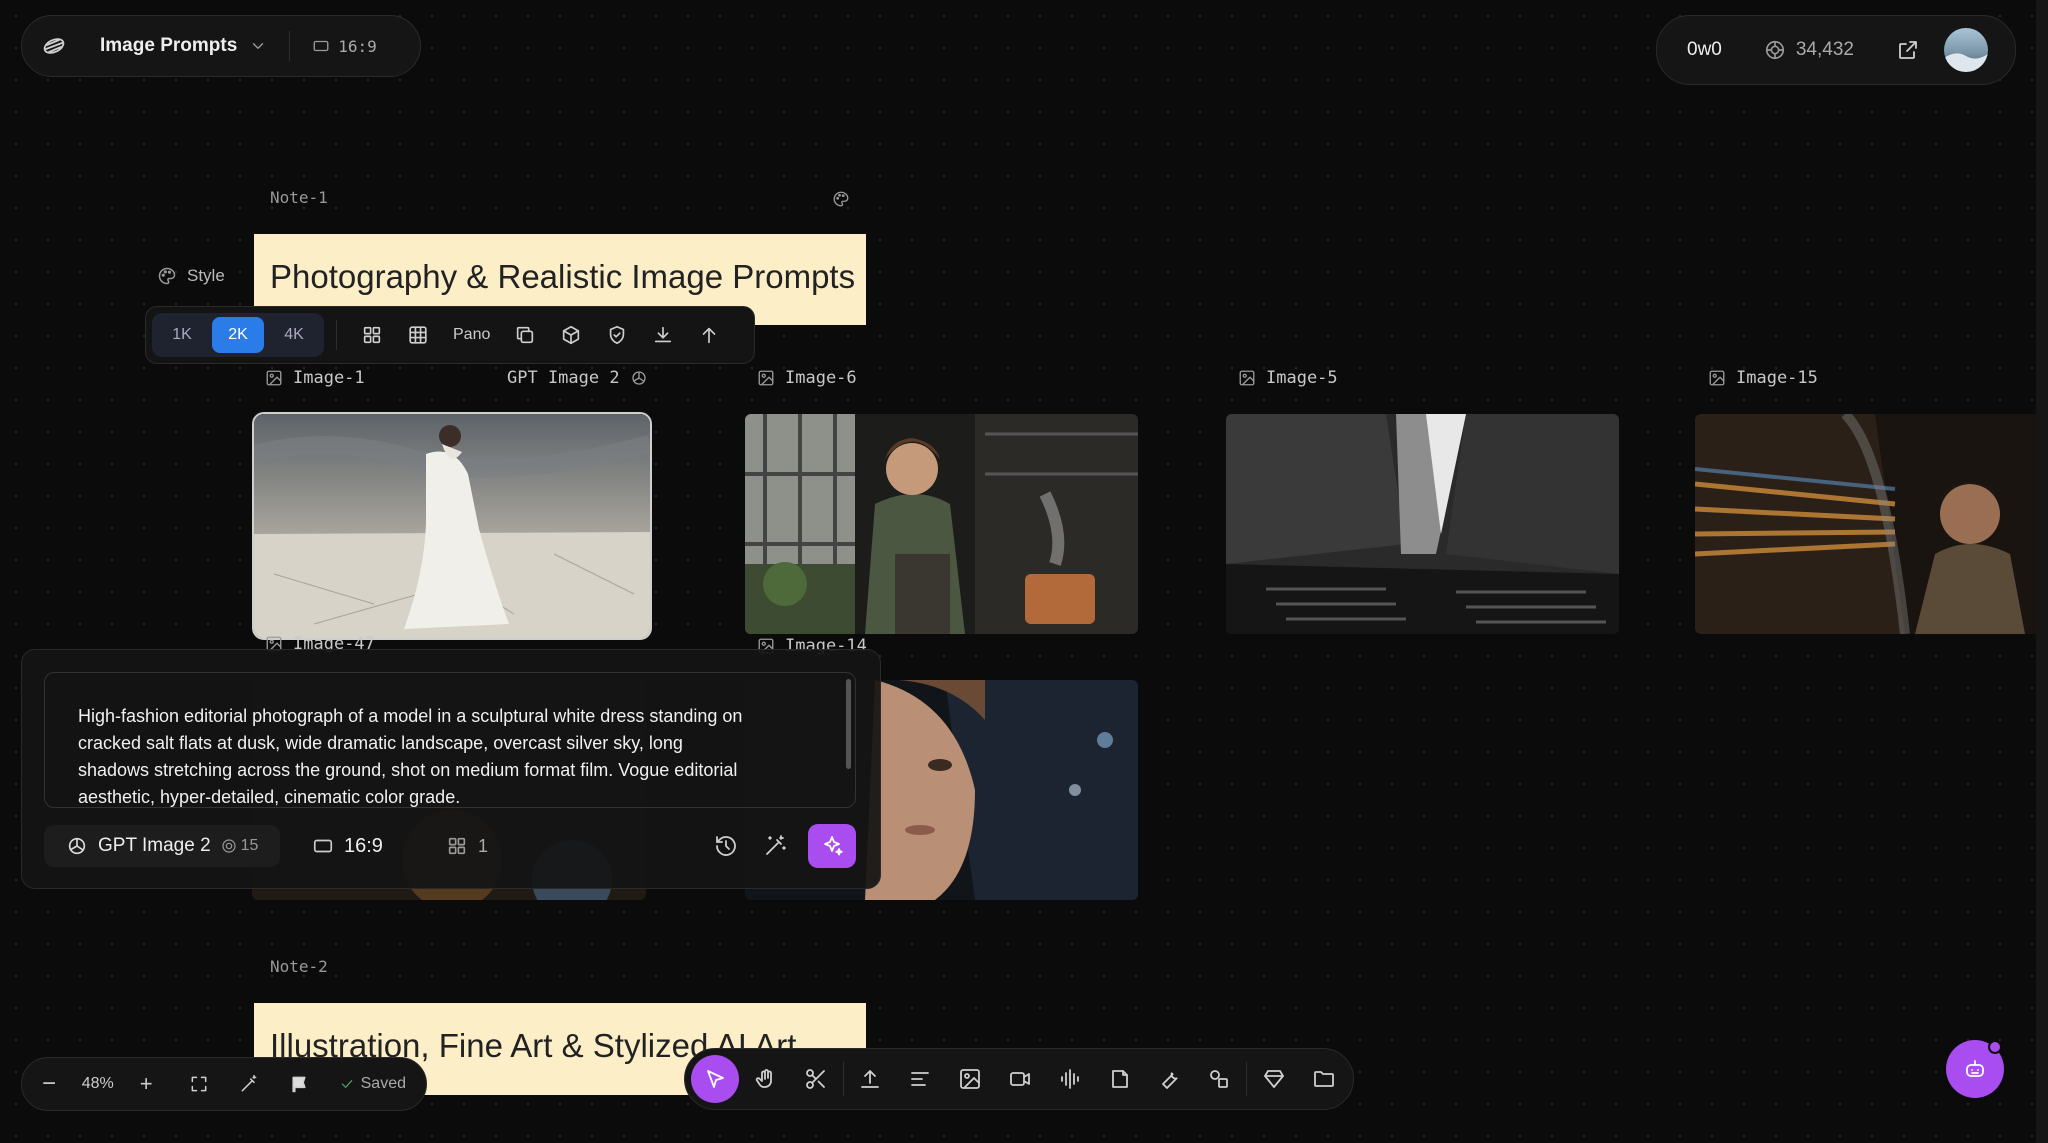 Image resolution: width=2048 pixels, height=1143 pixels. What do you see at coordinates (329, 378) in the screenshot?
I see `image-label-text: Image-1` at bounding box center [329, 378].